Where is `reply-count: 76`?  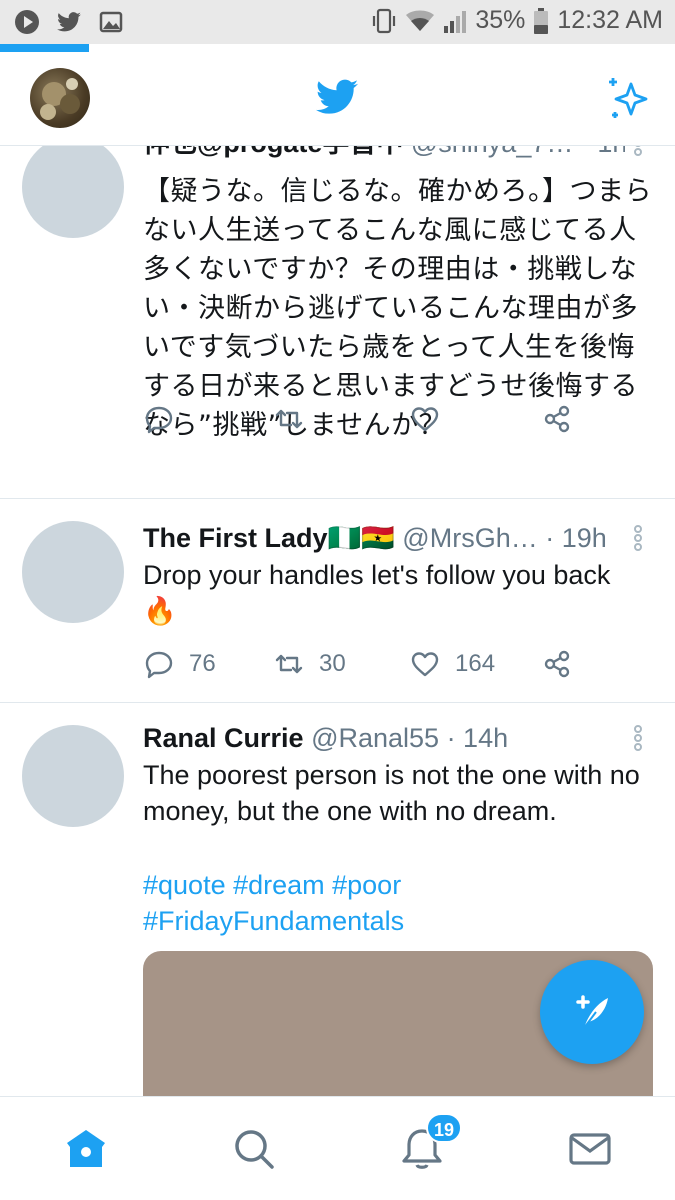
reply-count: 76 is located at coordinates (202, 663).